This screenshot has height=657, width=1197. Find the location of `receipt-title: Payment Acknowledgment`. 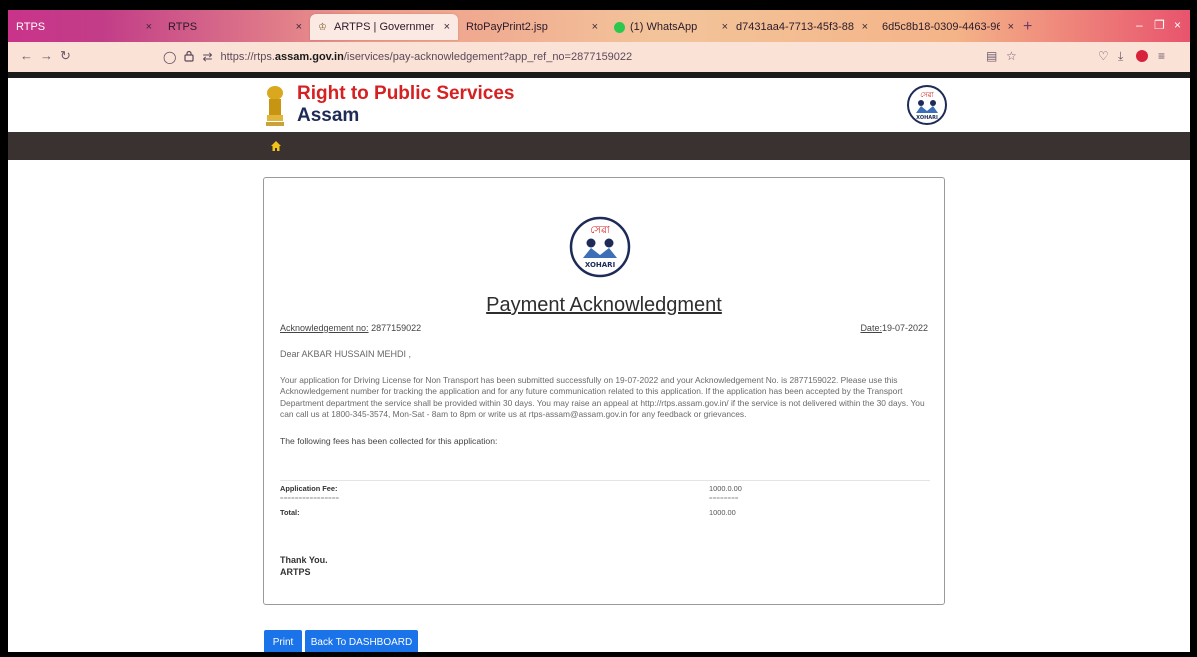

receipt-title: Payment Acknowledgment is located at coordinates (604, 305).